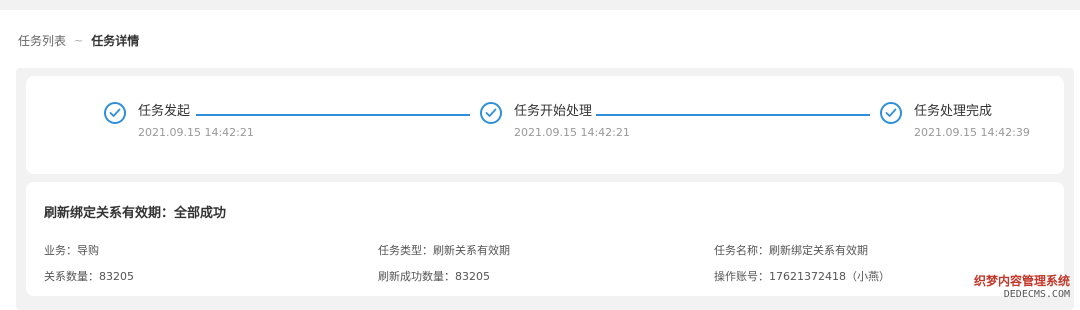  Describe the element at coordinates (972, 132) in the screenshot. I see `step-time: 2021.09.15 14:42:39` at that location.